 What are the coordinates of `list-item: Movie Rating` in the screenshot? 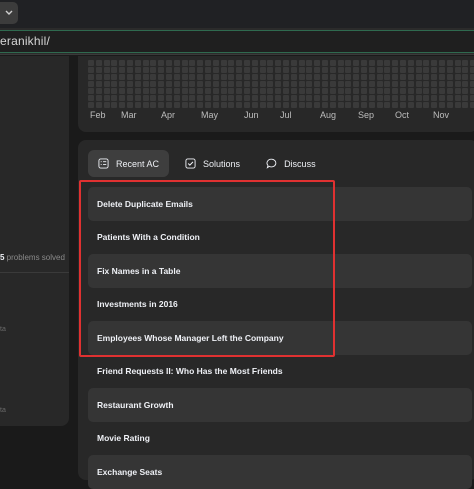 It's located at (280, 439).